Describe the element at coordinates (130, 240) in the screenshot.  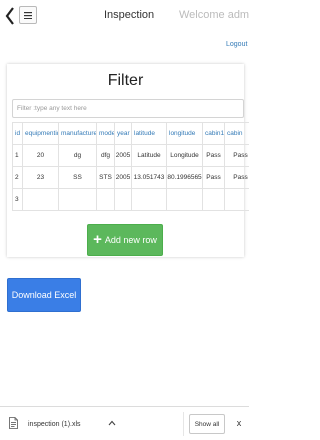
I see `add-new-row-label: Add new row` at that location.